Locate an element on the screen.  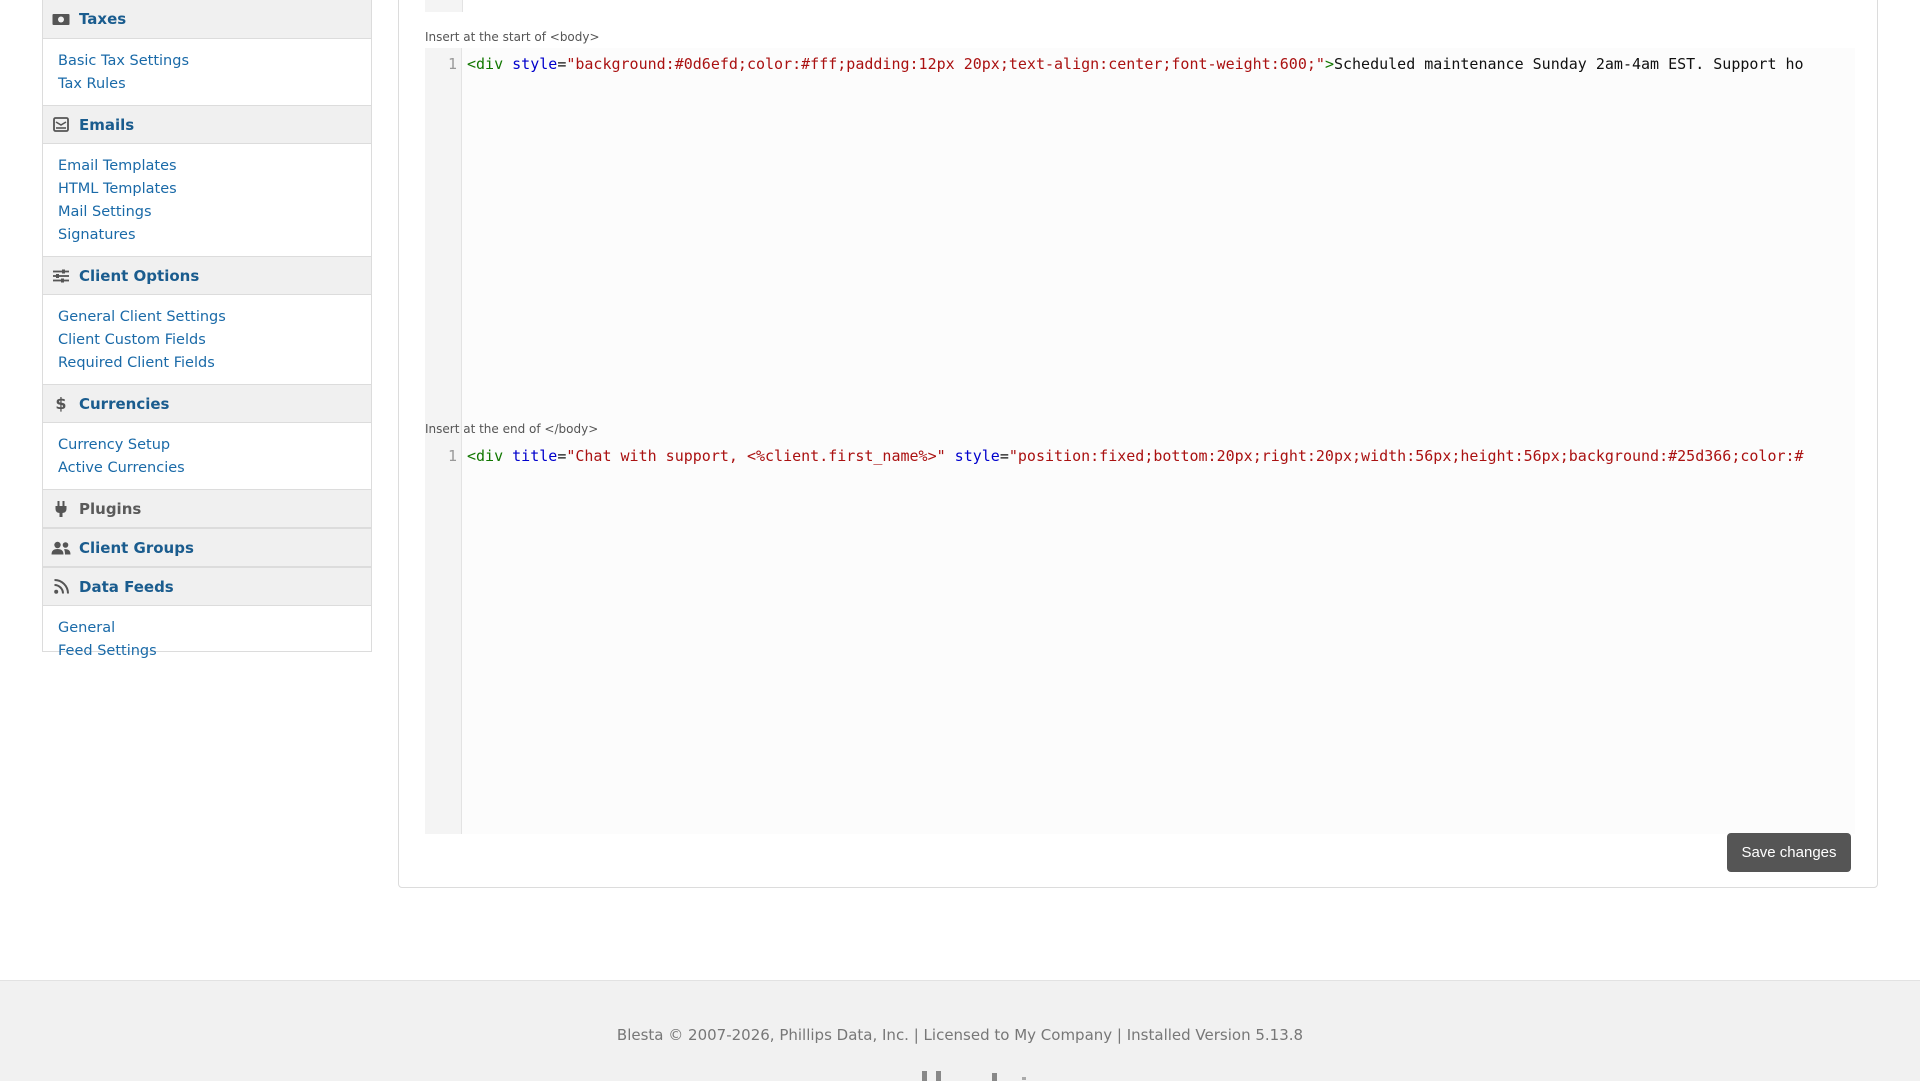
code-token-attr: title is located at coordinates (535, 456).